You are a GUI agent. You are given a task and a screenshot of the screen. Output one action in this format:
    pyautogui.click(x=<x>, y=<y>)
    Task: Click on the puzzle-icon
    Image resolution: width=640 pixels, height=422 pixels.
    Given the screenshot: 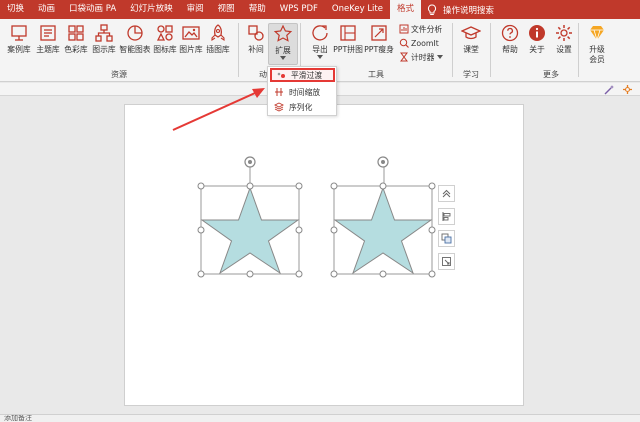 What is the action you would take?
    pyautogui.click(x=348, y=33)
    